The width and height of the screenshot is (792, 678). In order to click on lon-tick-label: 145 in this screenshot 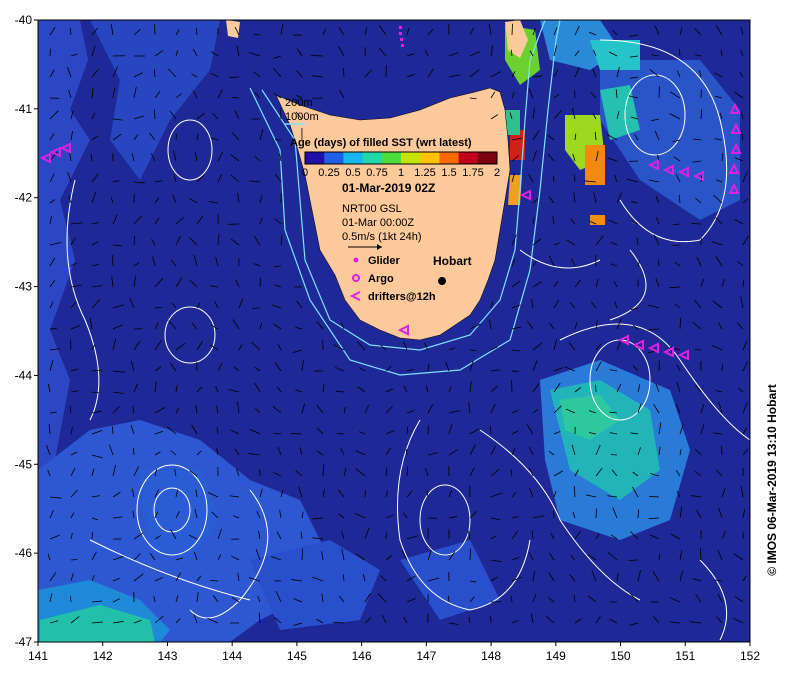, I will do `click(297, 656)`.